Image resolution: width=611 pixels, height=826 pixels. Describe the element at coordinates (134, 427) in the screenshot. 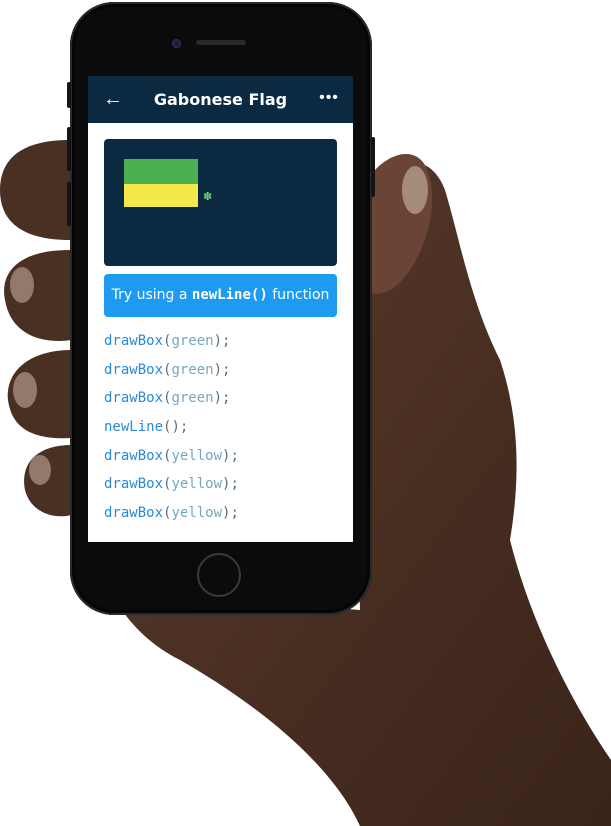

I see `code-function: newLine` at that location.